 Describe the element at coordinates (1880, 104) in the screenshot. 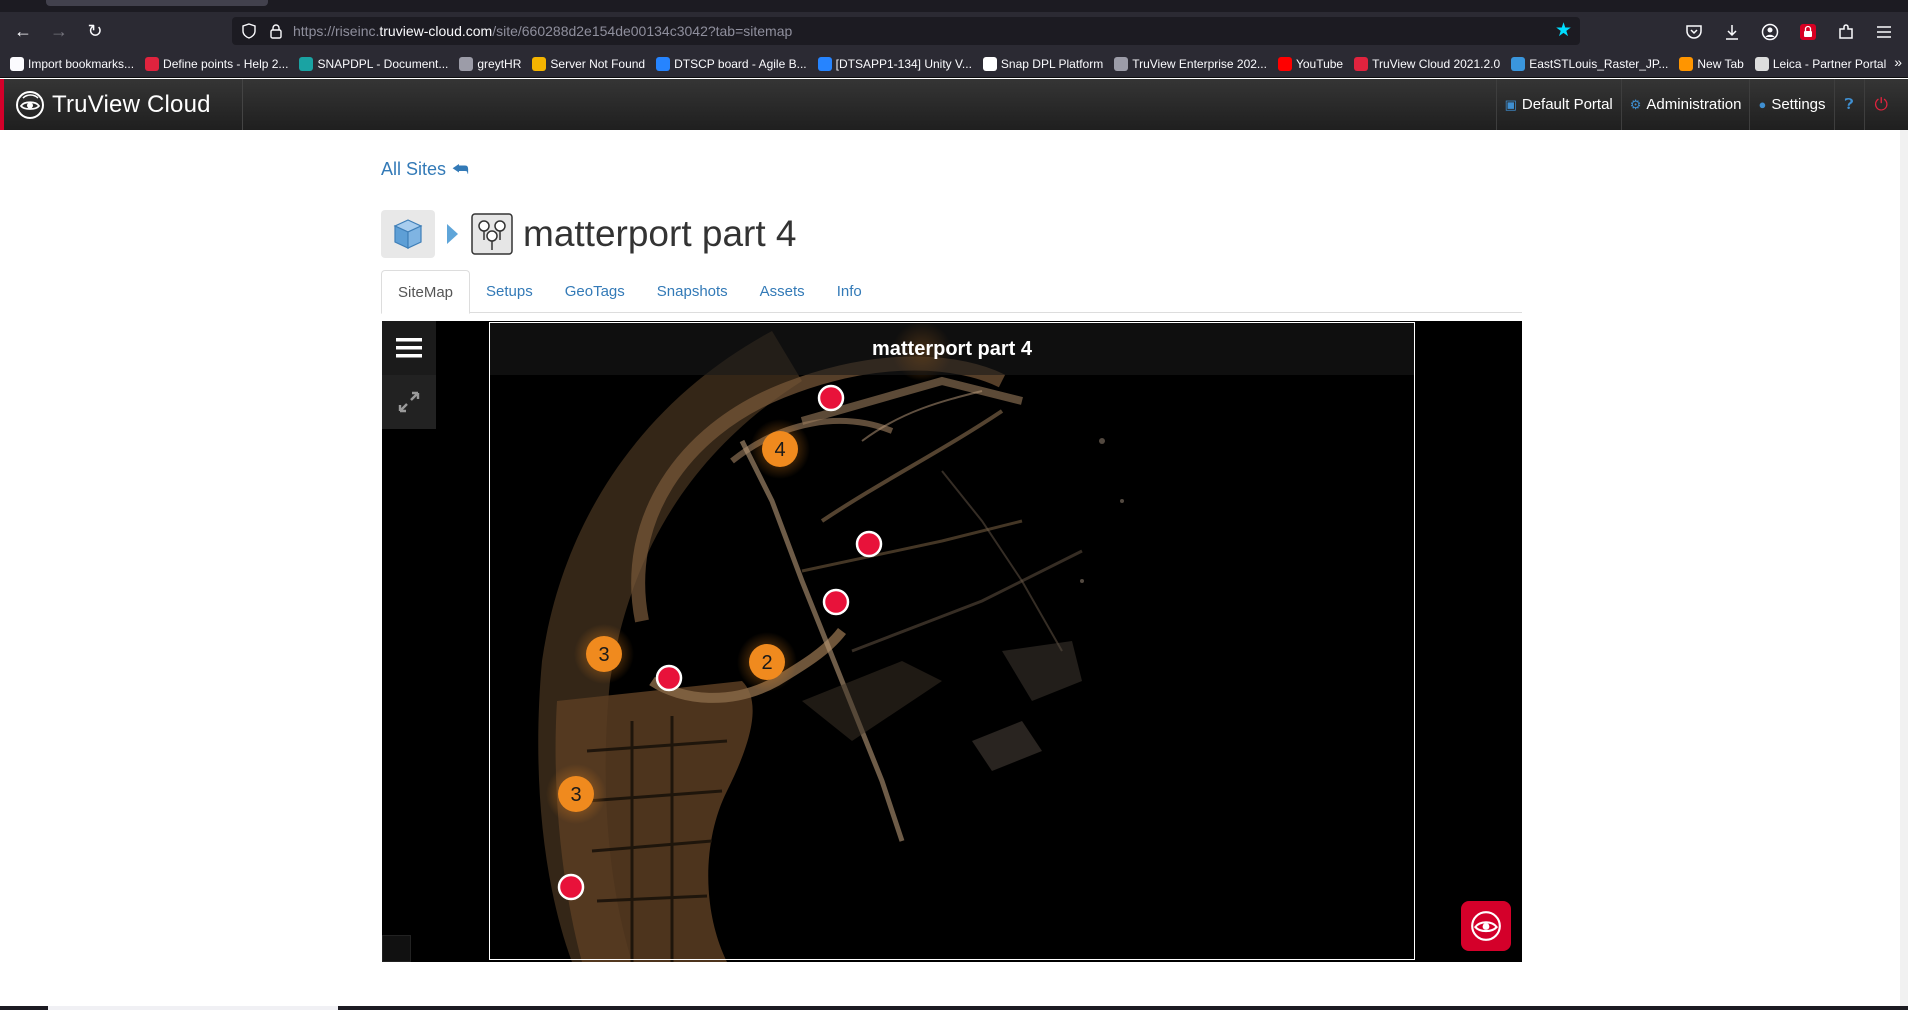

I see `logout-button: ⏻` at that location.